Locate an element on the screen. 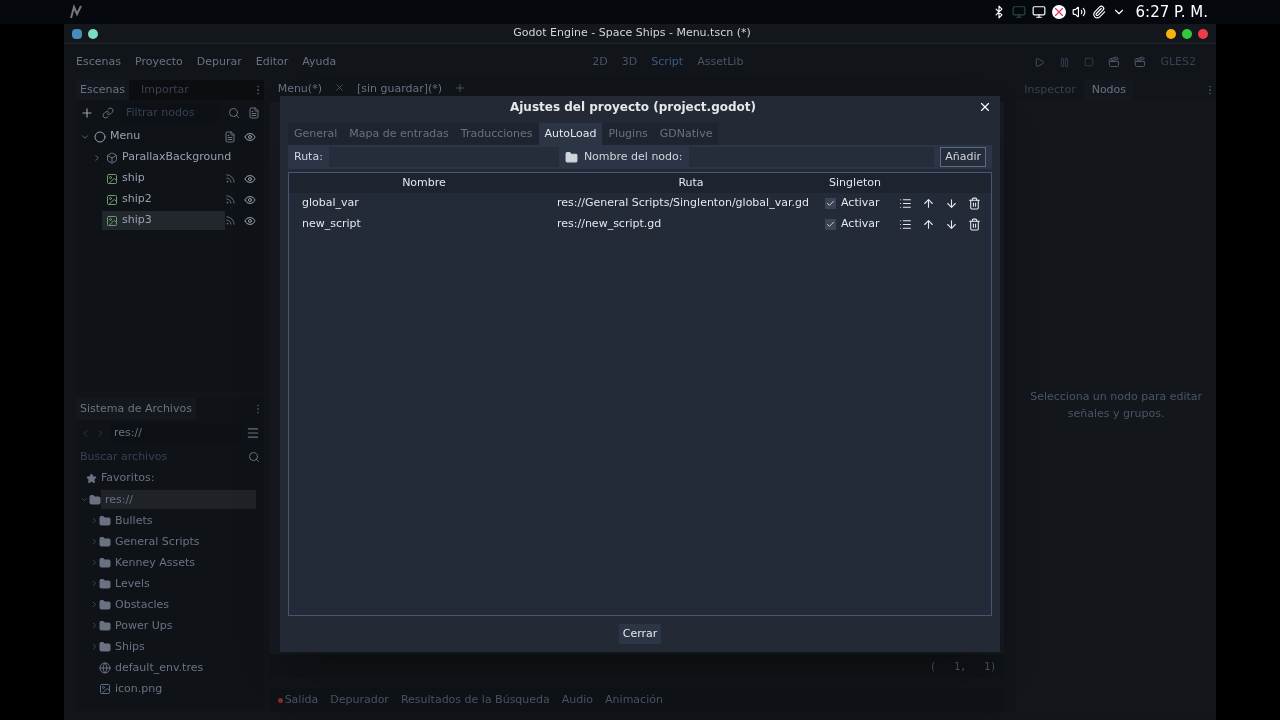 This screenshot has height=720, width=1280. bottom-tab: Animación is located at coordinates (634, 700).